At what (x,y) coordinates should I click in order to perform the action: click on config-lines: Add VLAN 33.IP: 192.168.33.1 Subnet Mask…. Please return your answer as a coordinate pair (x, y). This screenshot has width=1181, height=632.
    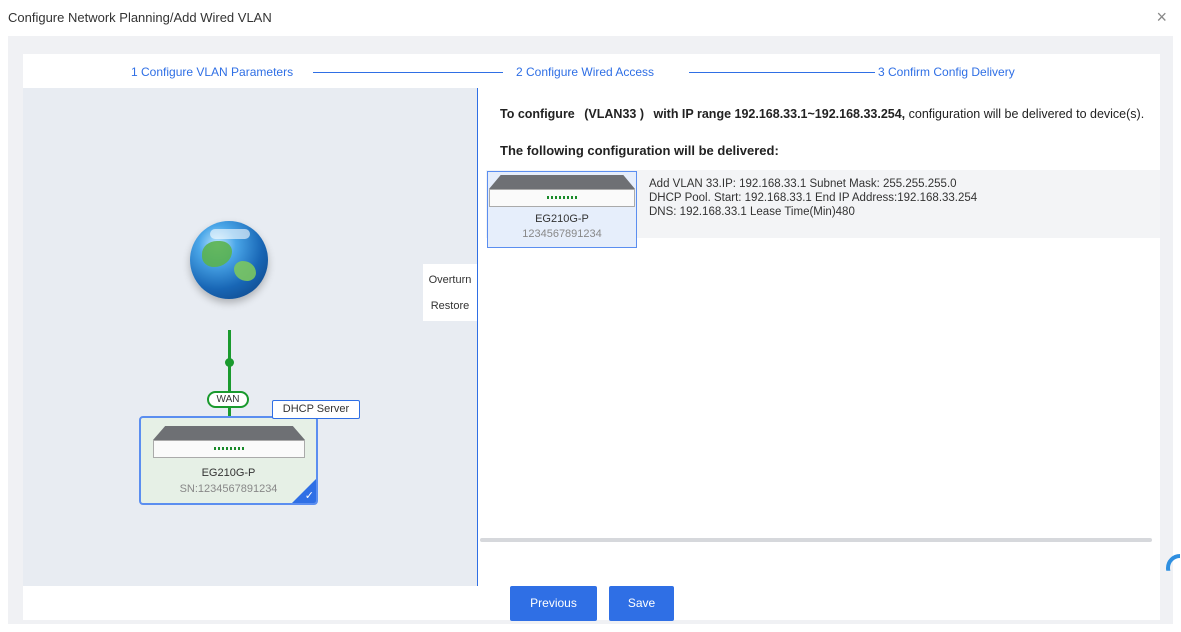
    Looking at the image, I should click on (813, 198).